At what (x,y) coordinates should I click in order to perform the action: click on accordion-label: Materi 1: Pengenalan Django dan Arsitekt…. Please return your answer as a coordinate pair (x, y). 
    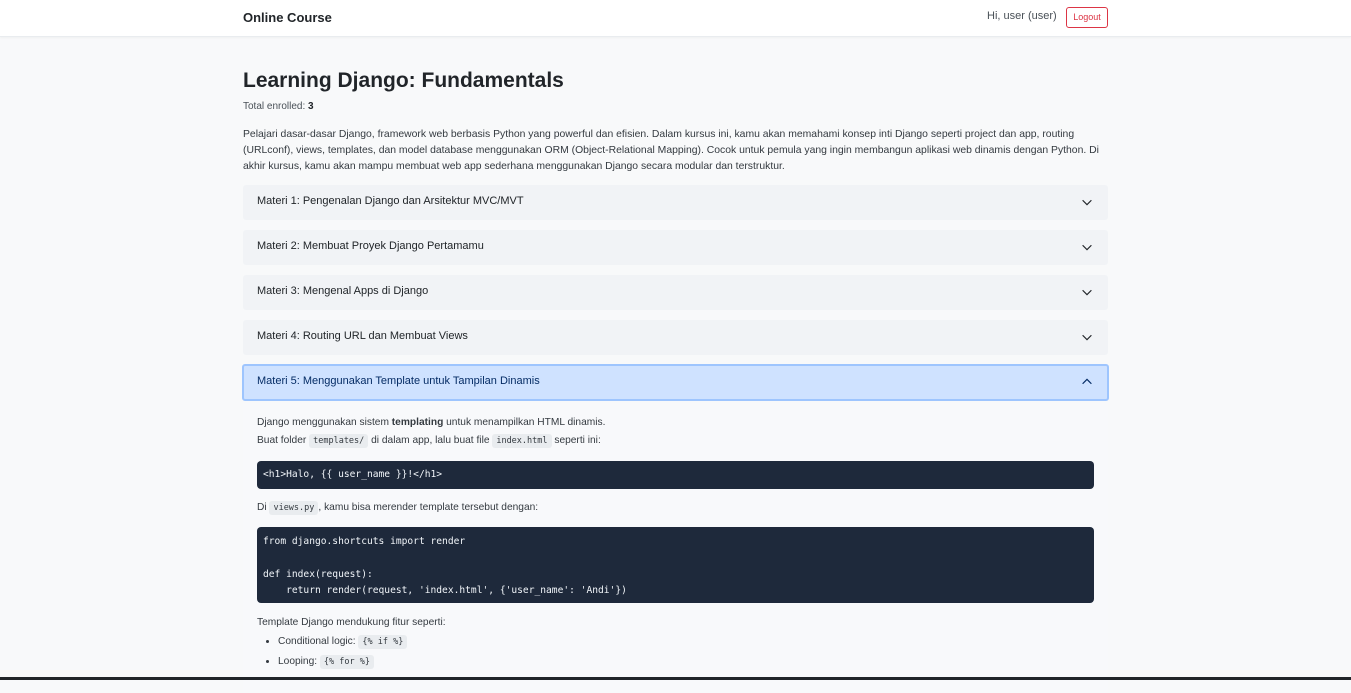
    Looking at the image, I should click on (390, 201).